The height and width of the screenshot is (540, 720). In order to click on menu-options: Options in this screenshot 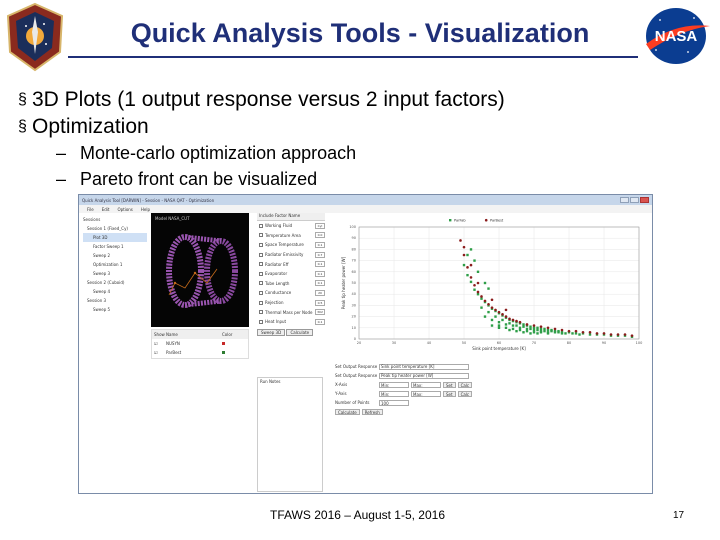, I will do `click(124, 209)`.